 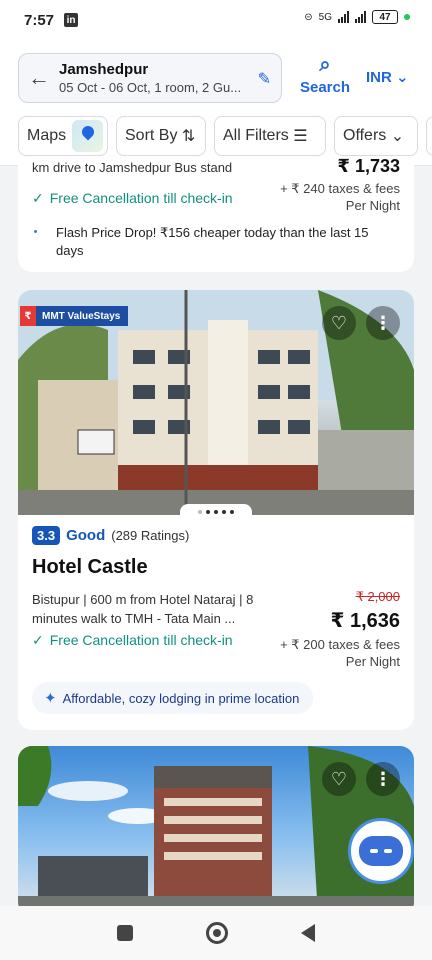 What do you see at coordinates (132, 167) in the screenshot?
I see `distance-text: km drive to Jamshedpur Bus stand` at bounding box center [132, 167].